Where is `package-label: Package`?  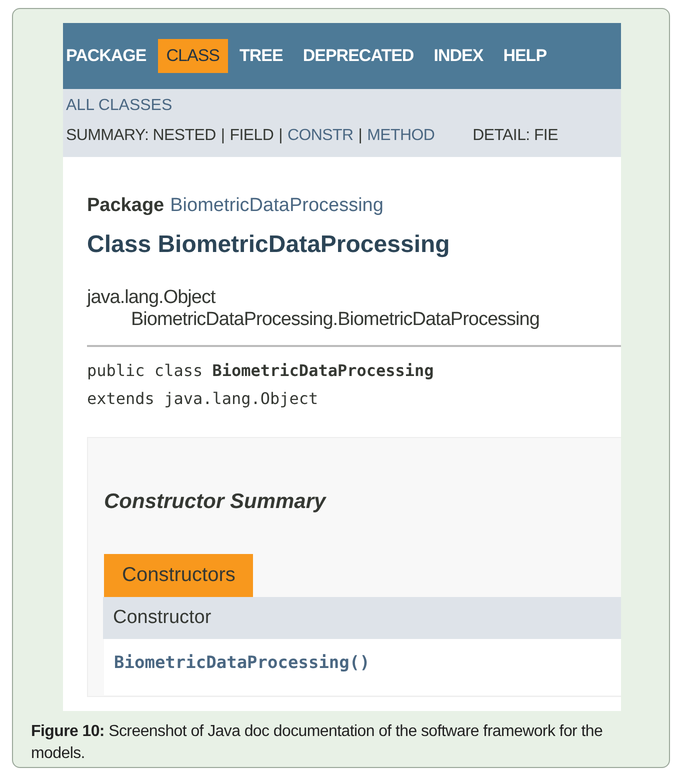
package-label: Package is located at coordinates (125, 206).